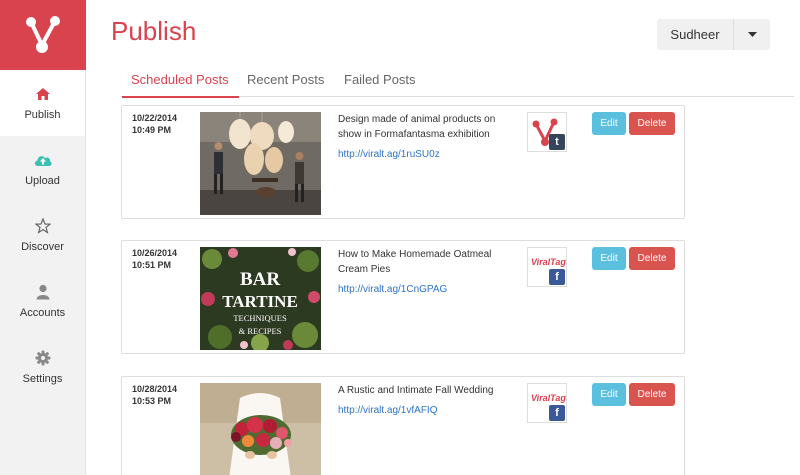  What do you see at coordinates (547, 132) in the screenshot?
I see `post-network-account: t` at bounding box center [547, 132].